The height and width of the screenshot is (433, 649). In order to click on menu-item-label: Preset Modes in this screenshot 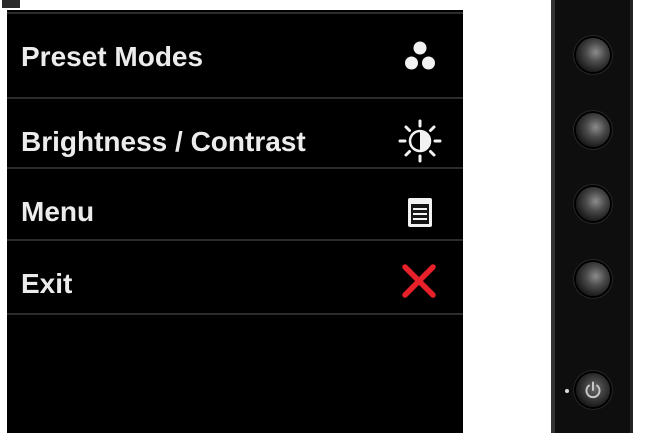, I will do `click(112, 56)`.